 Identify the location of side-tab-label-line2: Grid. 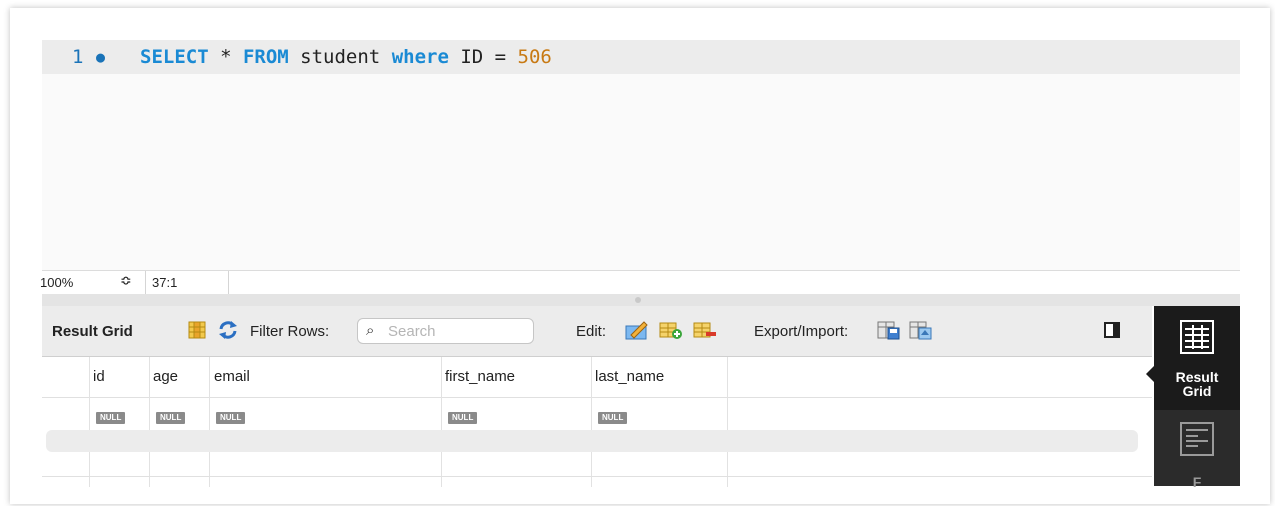
(1197, 391).